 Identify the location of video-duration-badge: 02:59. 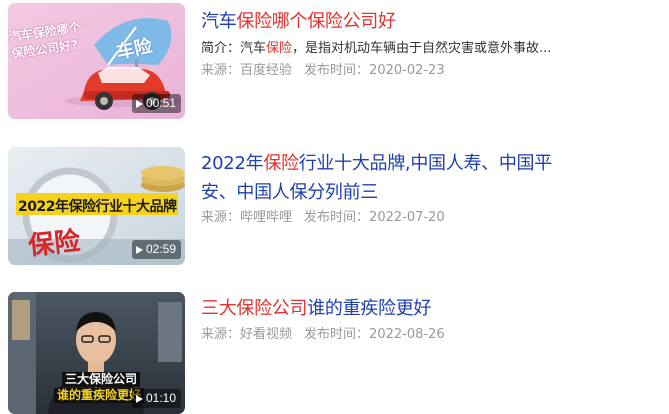
(156, 249).